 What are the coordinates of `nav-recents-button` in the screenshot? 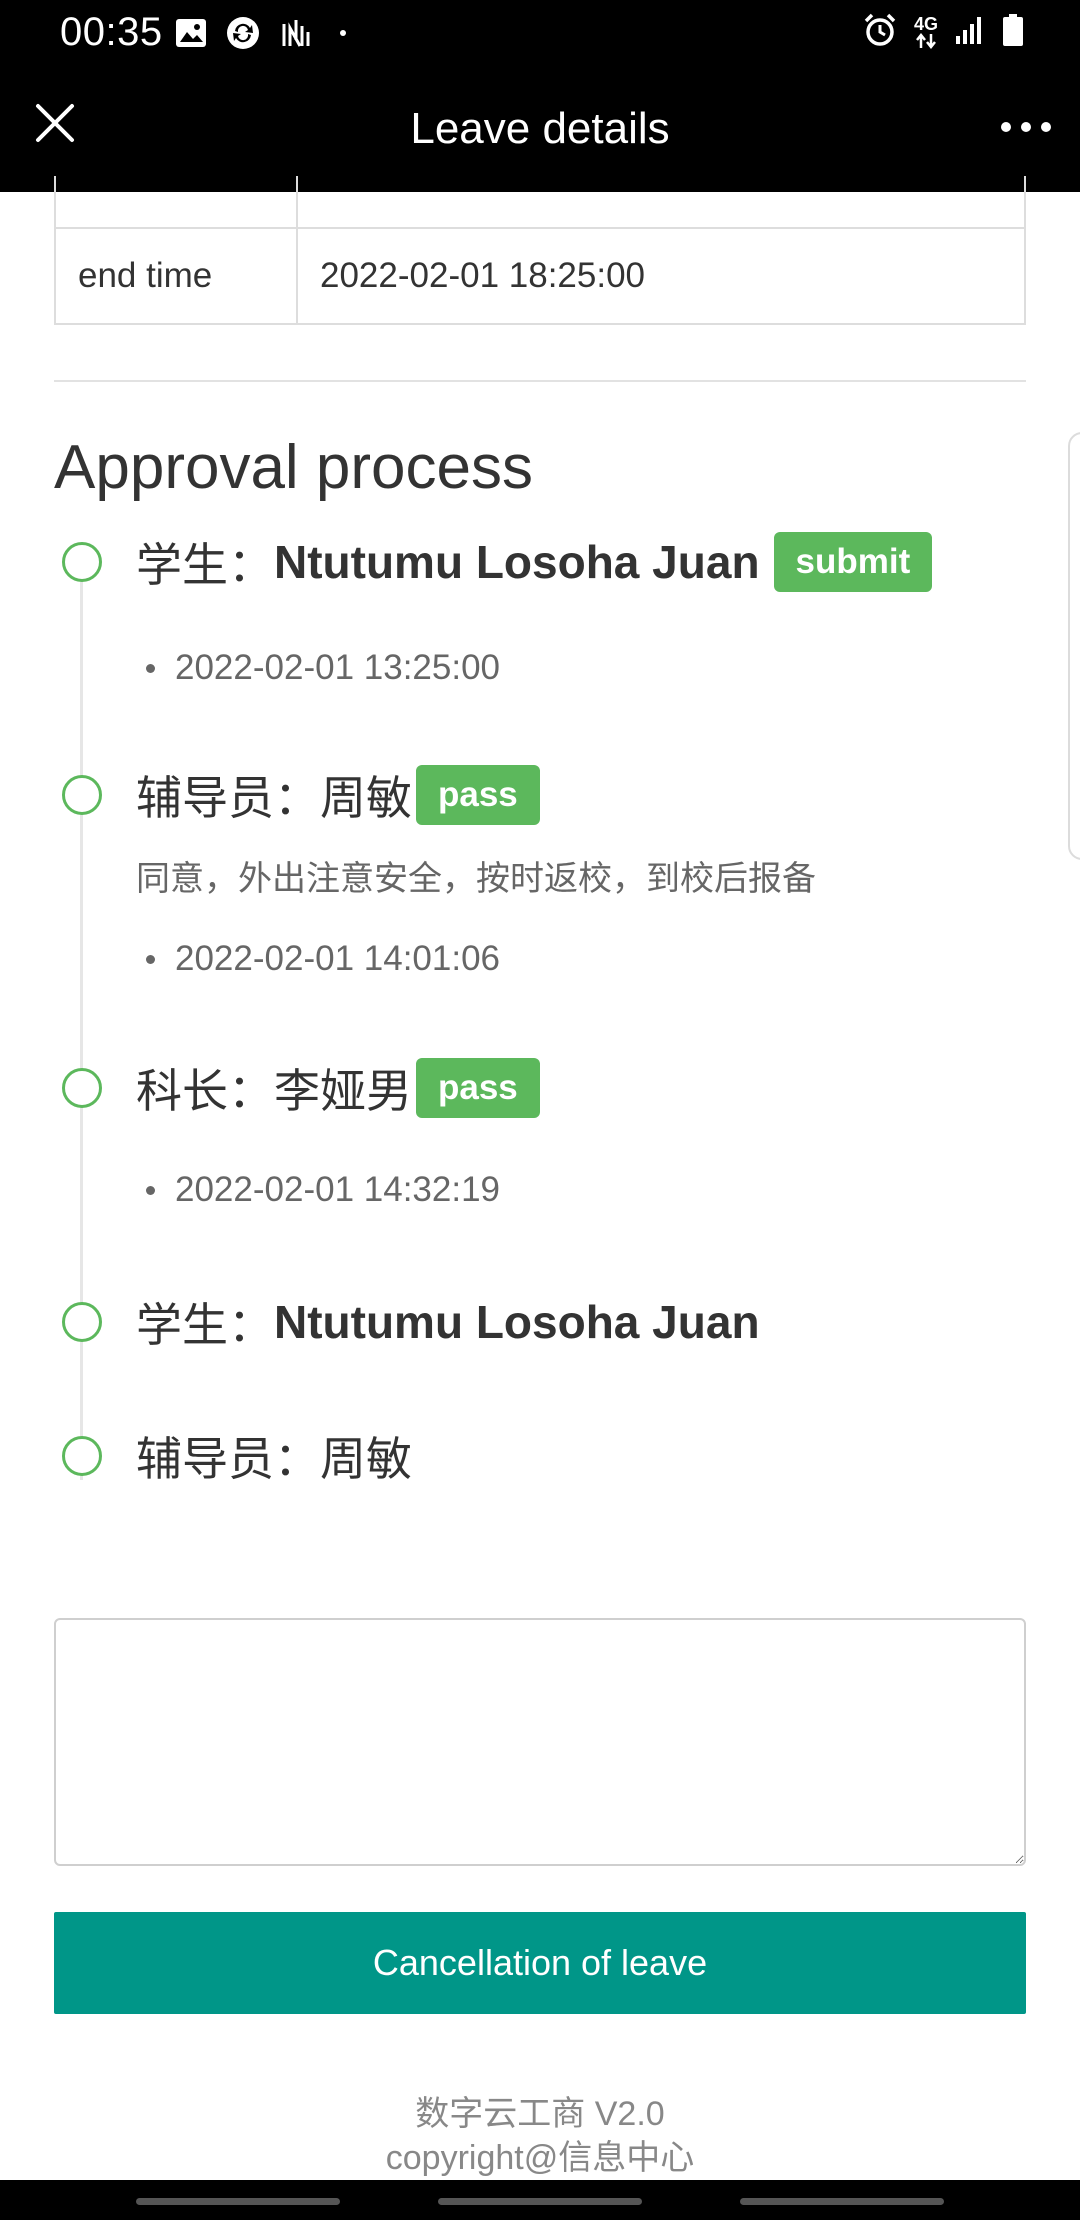 It's located at (238, 2201).